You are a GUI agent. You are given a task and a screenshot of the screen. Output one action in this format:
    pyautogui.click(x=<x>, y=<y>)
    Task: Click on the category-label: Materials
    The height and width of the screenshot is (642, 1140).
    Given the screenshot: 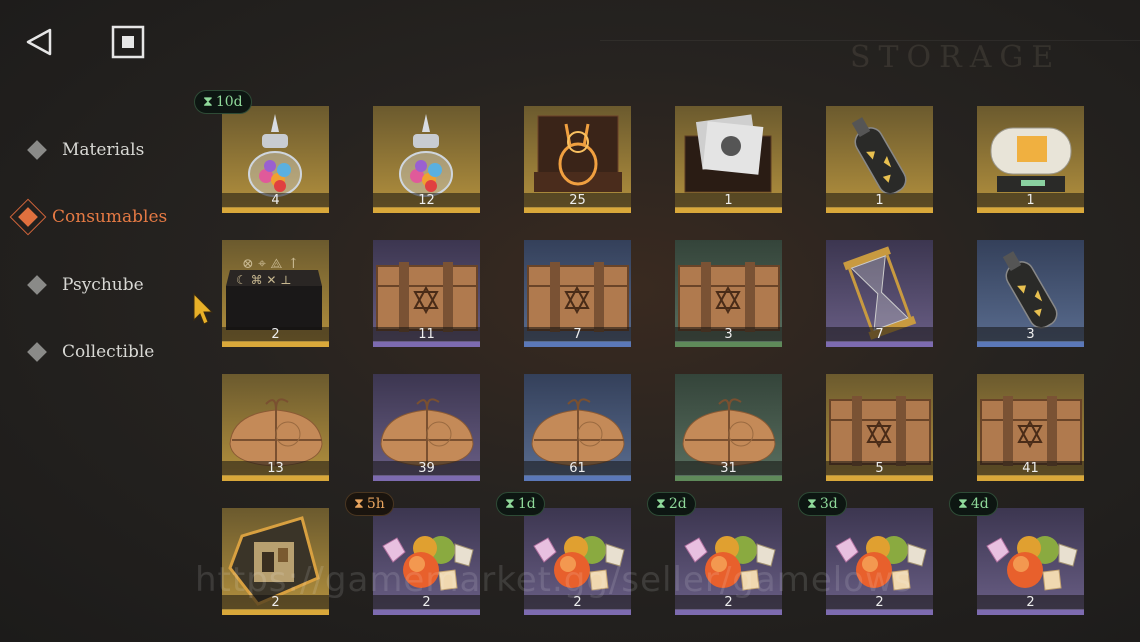 What is the action you would take?
    pyautogui.click(x=103, y=150)
    